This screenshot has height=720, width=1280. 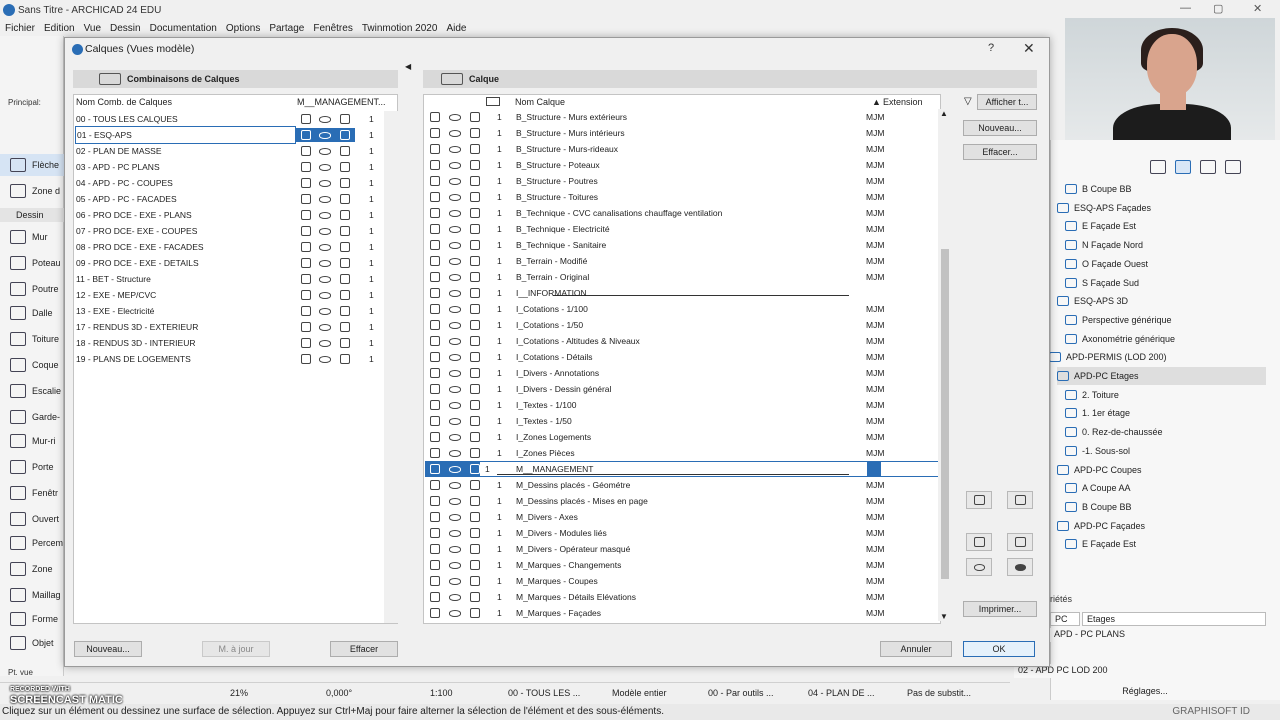 I want to click on copy-layers-button, so click(x=1020, y=500).